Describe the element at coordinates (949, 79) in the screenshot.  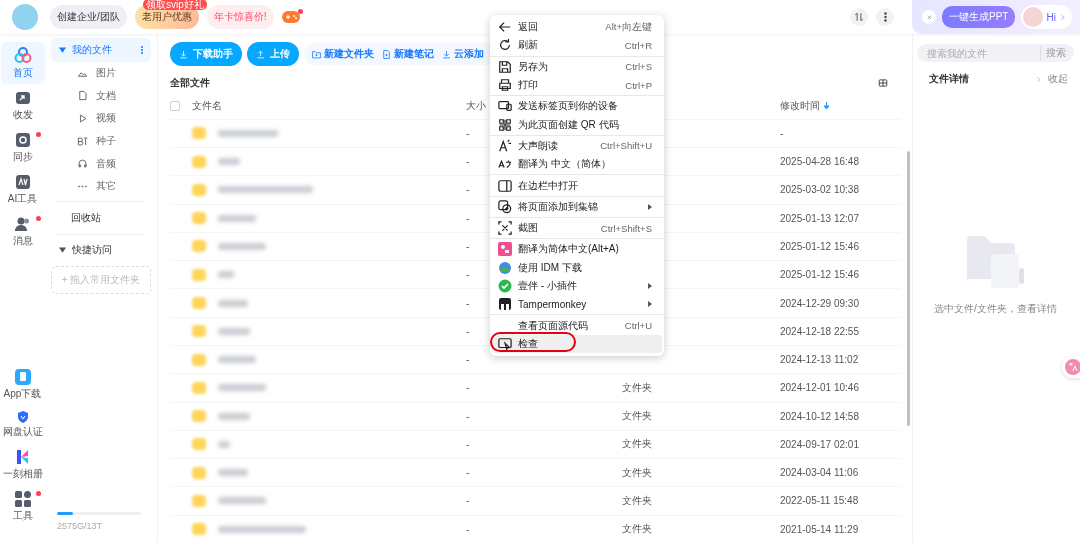
I see `panel-title: 文件详情` at that location.